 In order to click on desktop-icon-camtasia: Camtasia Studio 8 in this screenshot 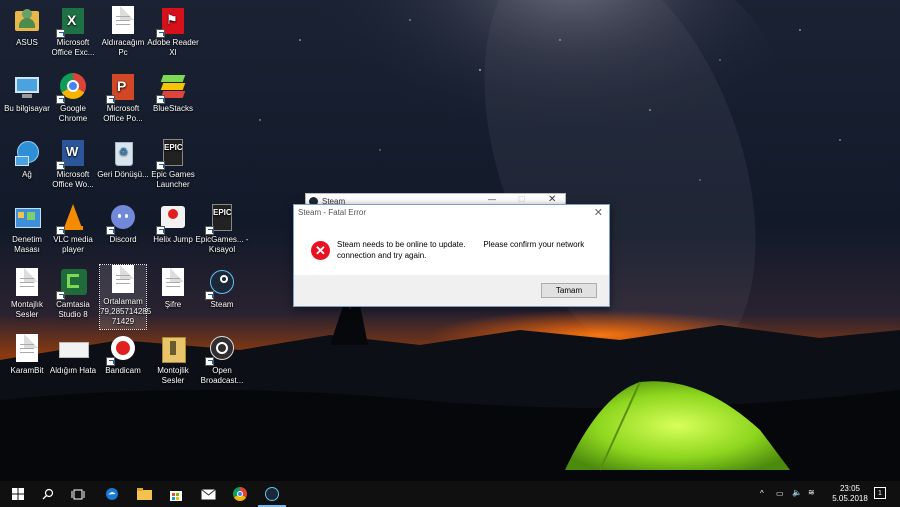, I will do `click(73, 294)`.